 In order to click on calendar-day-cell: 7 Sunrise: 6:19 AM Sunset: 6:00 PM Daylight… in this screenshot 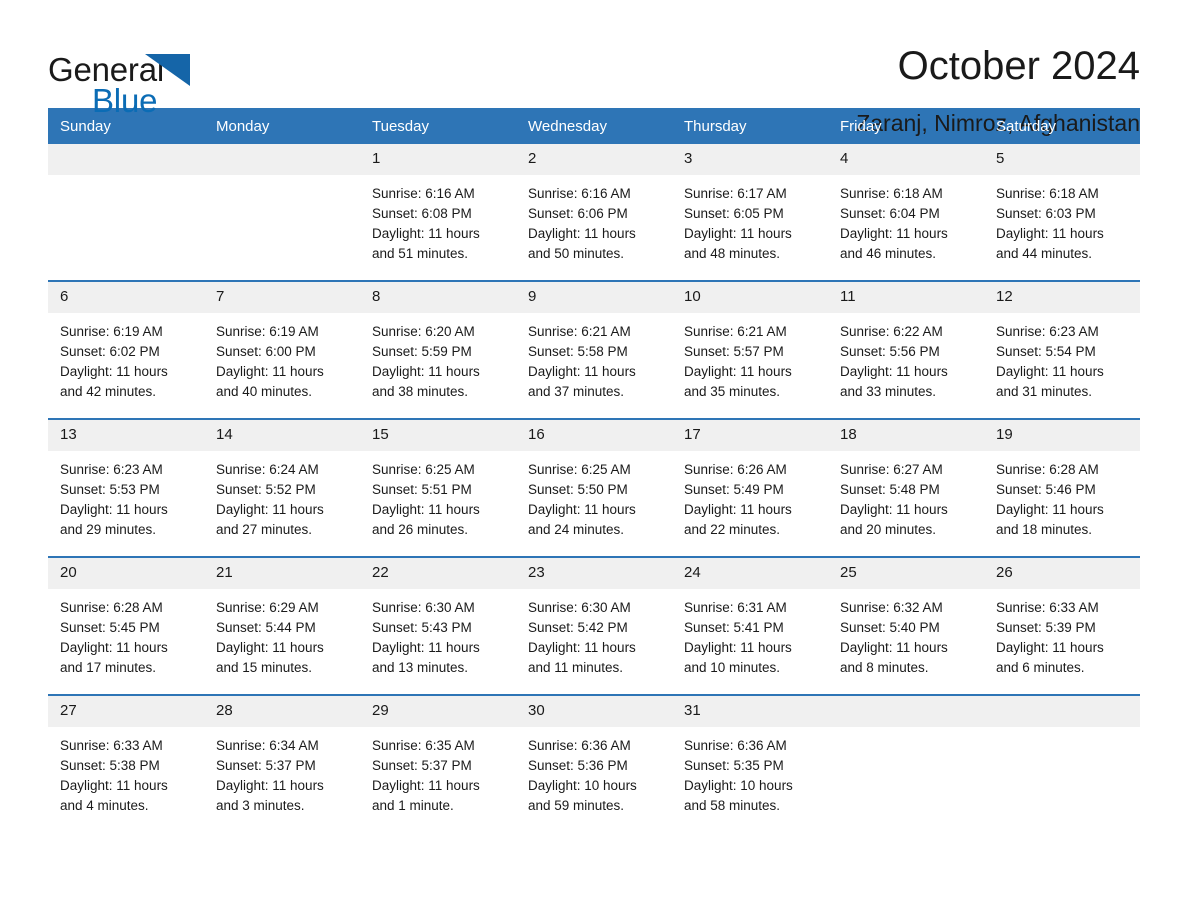, I will do `click(282, 349)`.